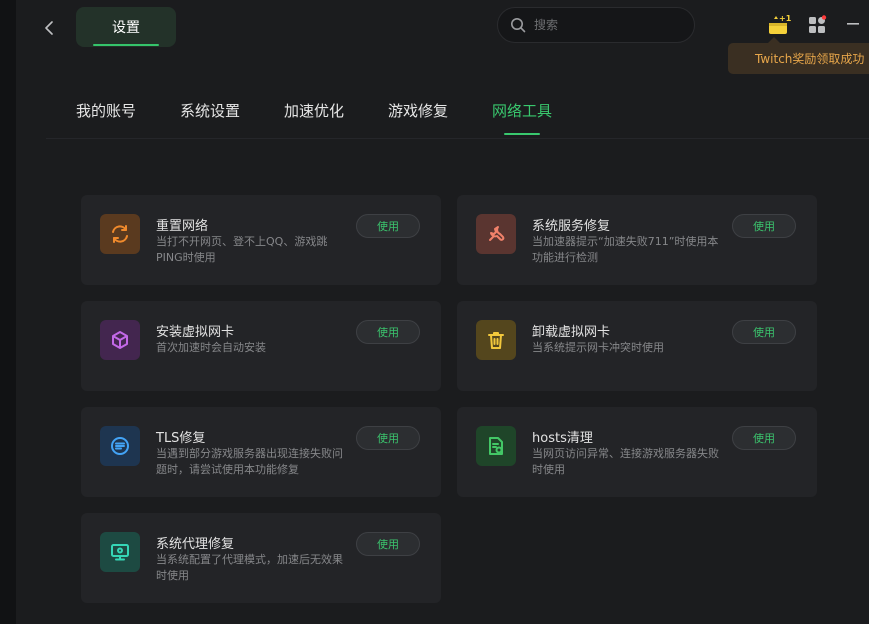 This screenshot has width=869, height=624. I want to click on server-icon, so click(120, 446).